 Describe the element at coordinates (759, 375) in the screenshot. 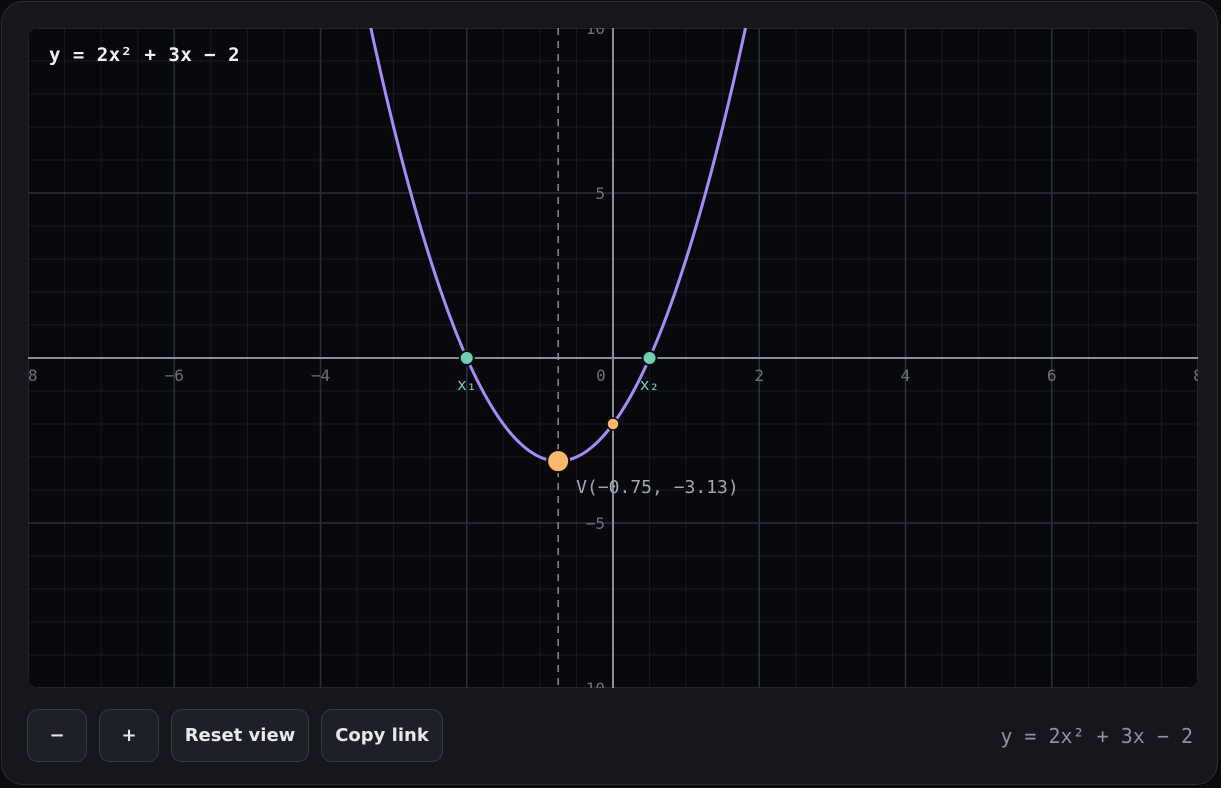

I see `x-tick-label: 2` at that location.